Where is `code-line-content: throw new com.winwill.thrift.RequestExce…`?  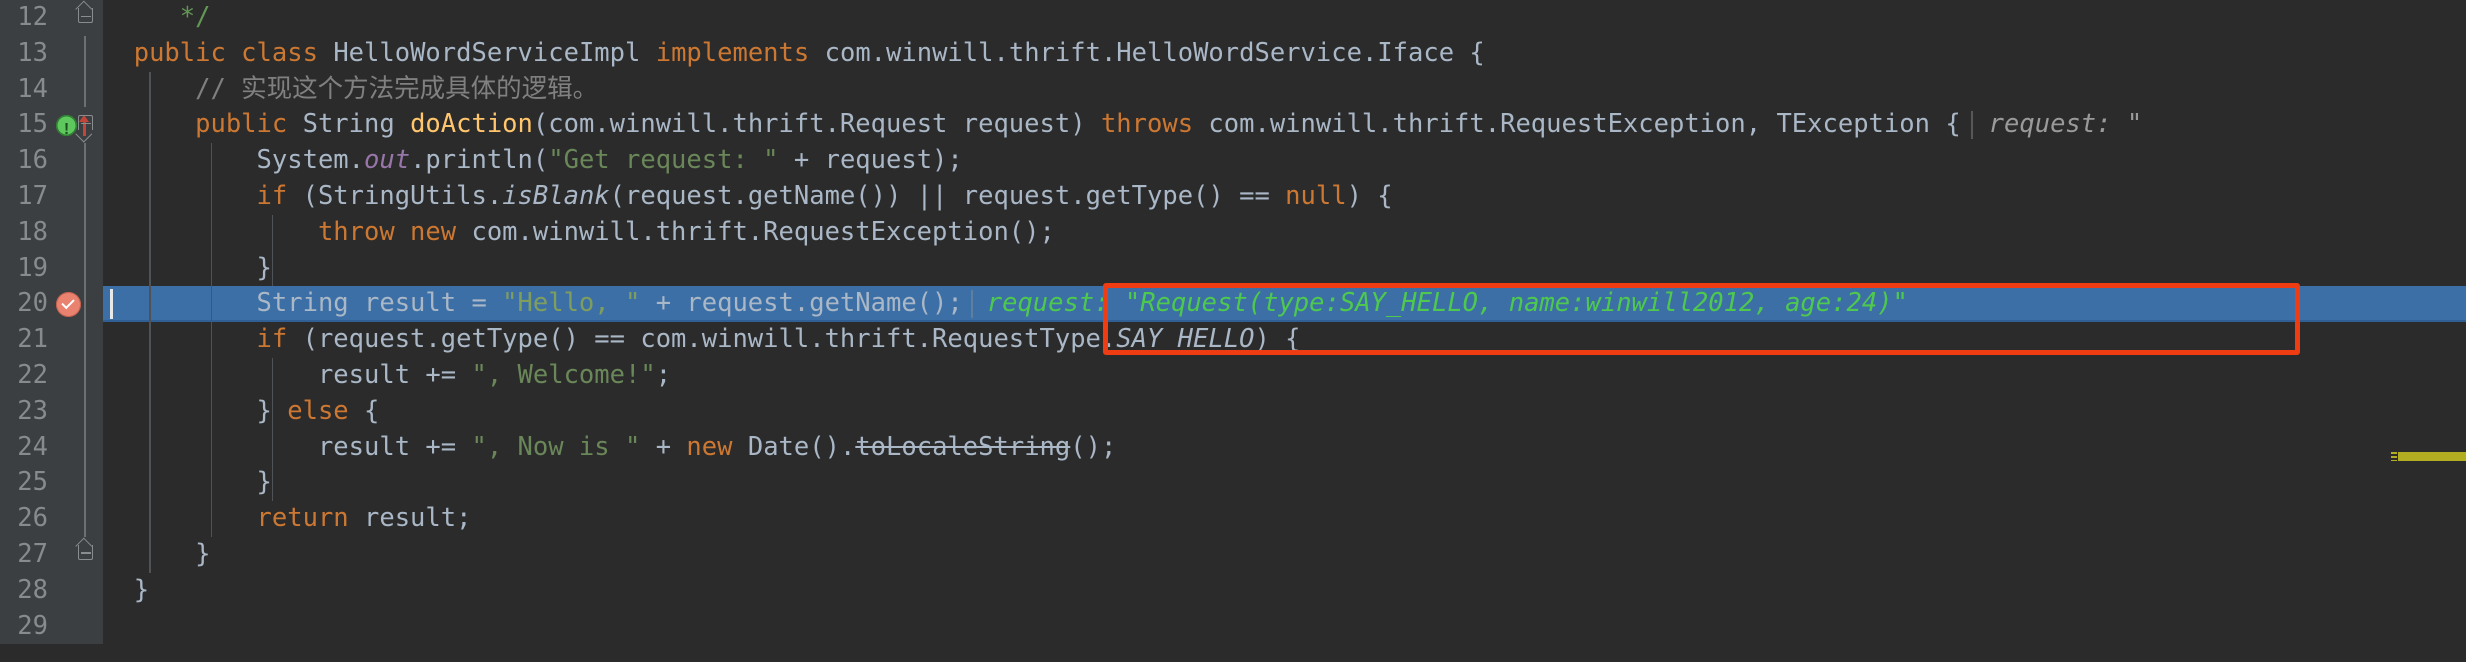
code-line-content: throw new com.winwill.thrift.RequestExce… is located at coordinates (1284, 232).